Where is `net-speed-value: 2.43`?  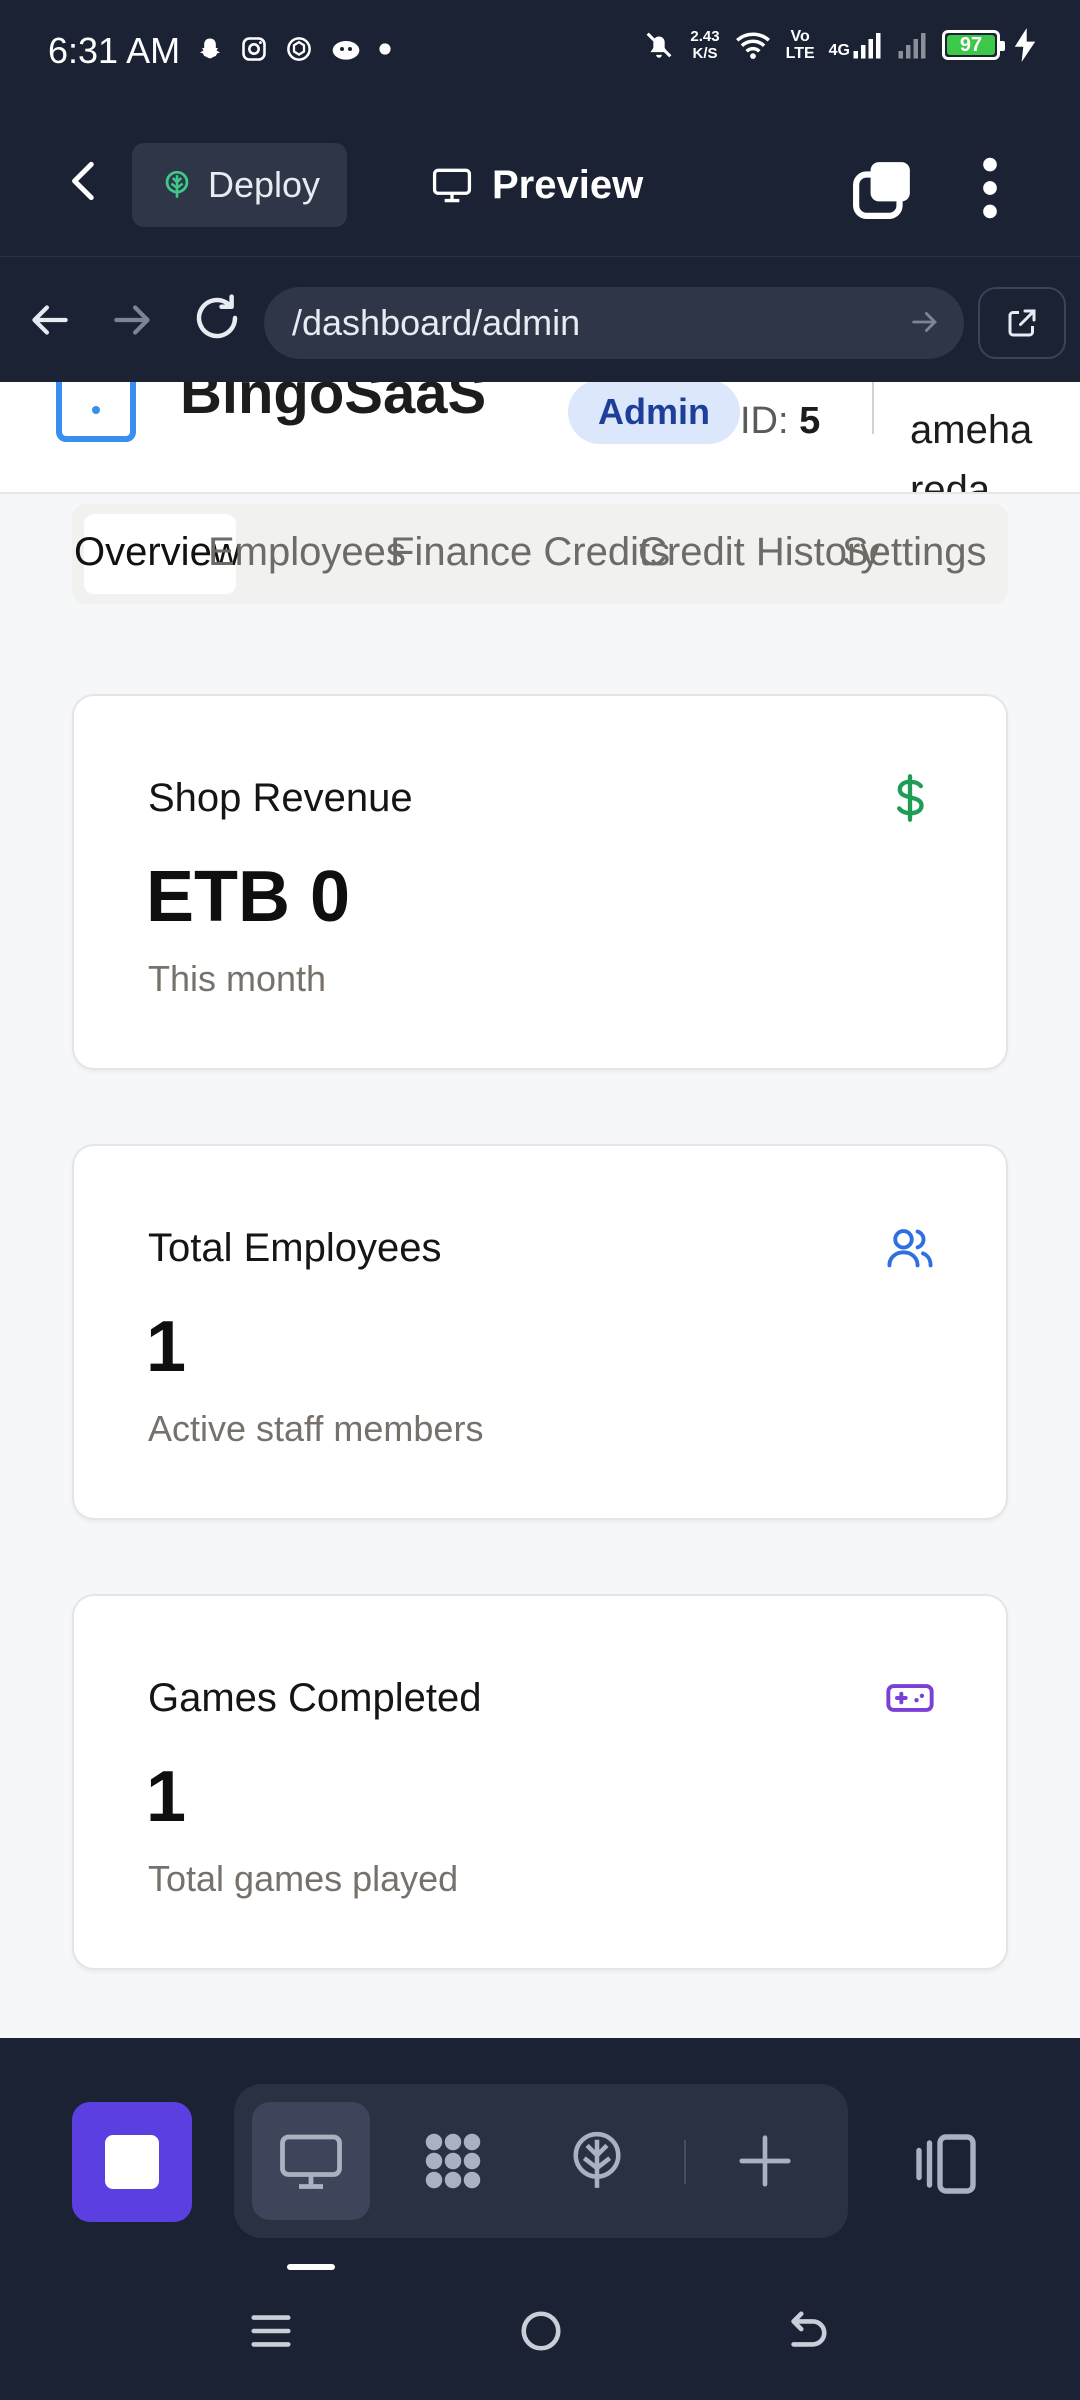
net-speed-value: 2.43 is located at coordinates (705, 36).